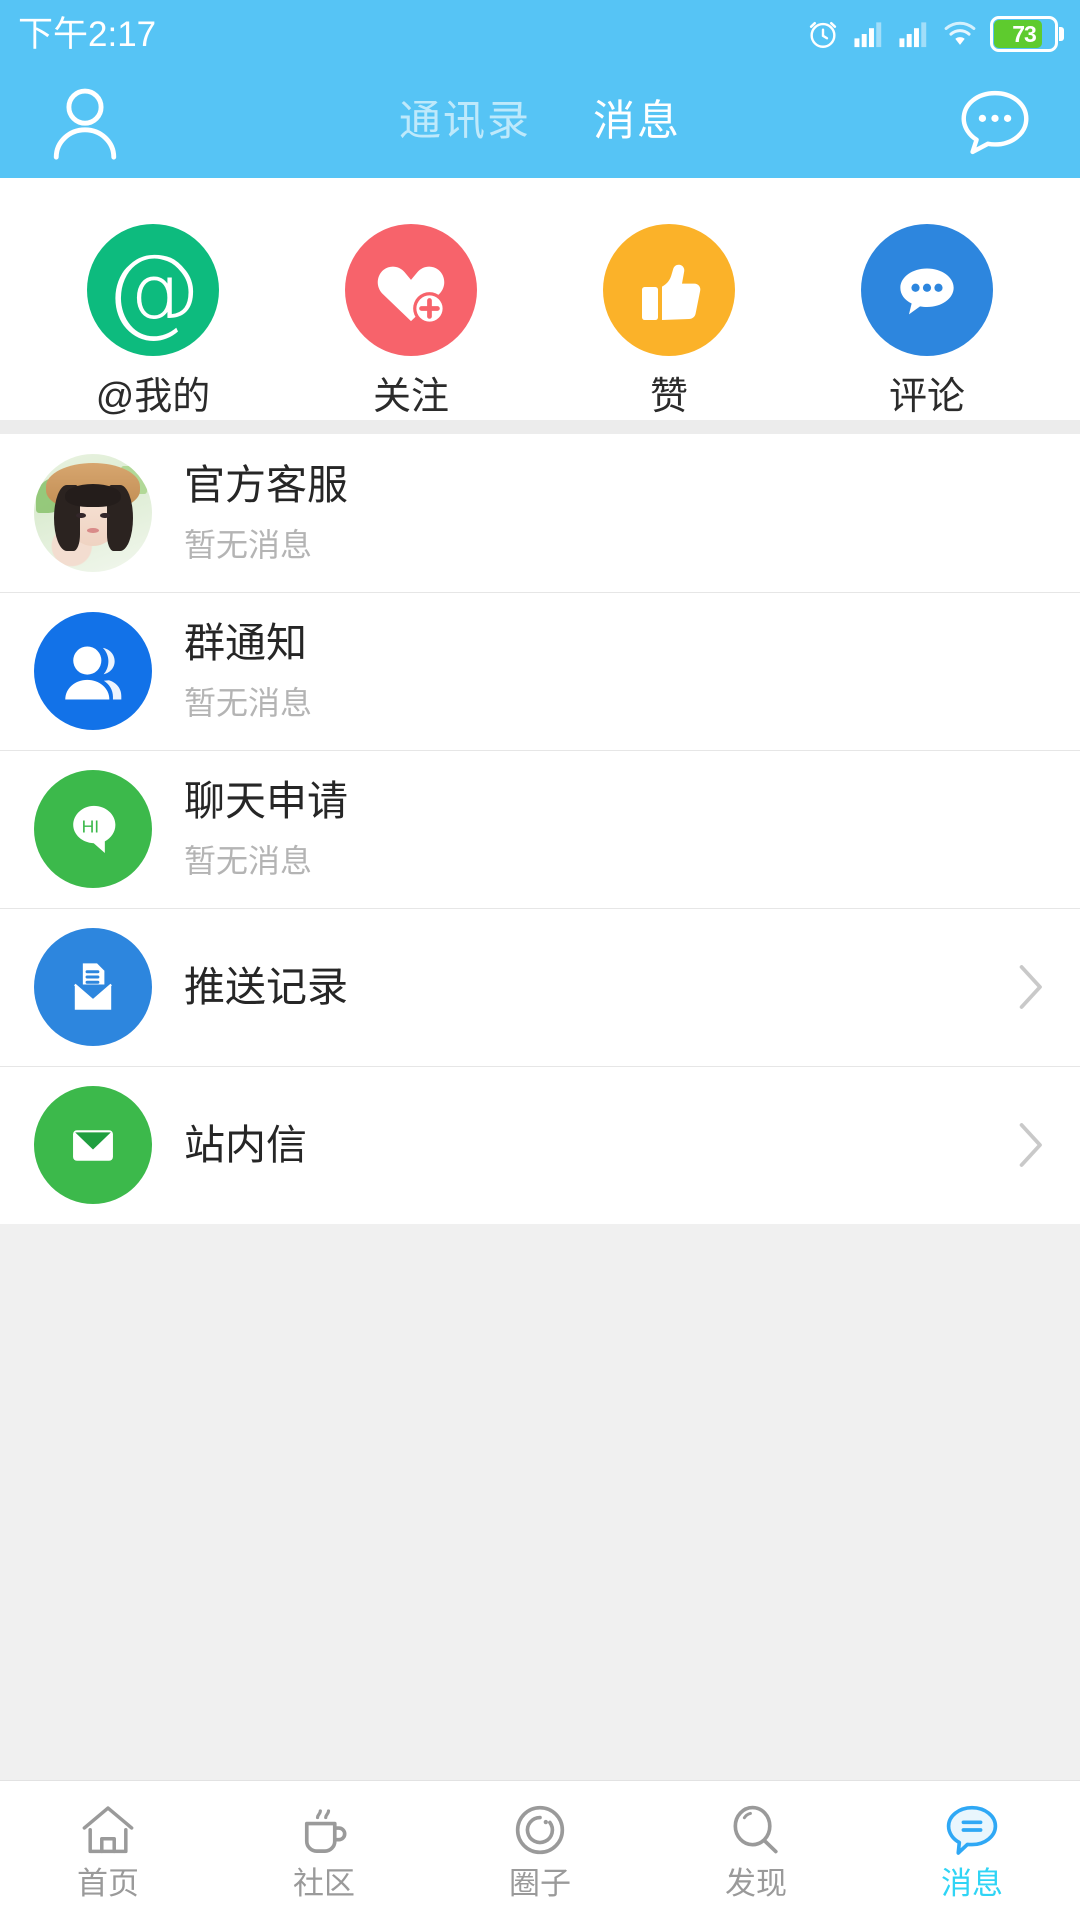 This screenshot has width=1080, height=1920. I want to click on circle-icon, so click(540, 1830).